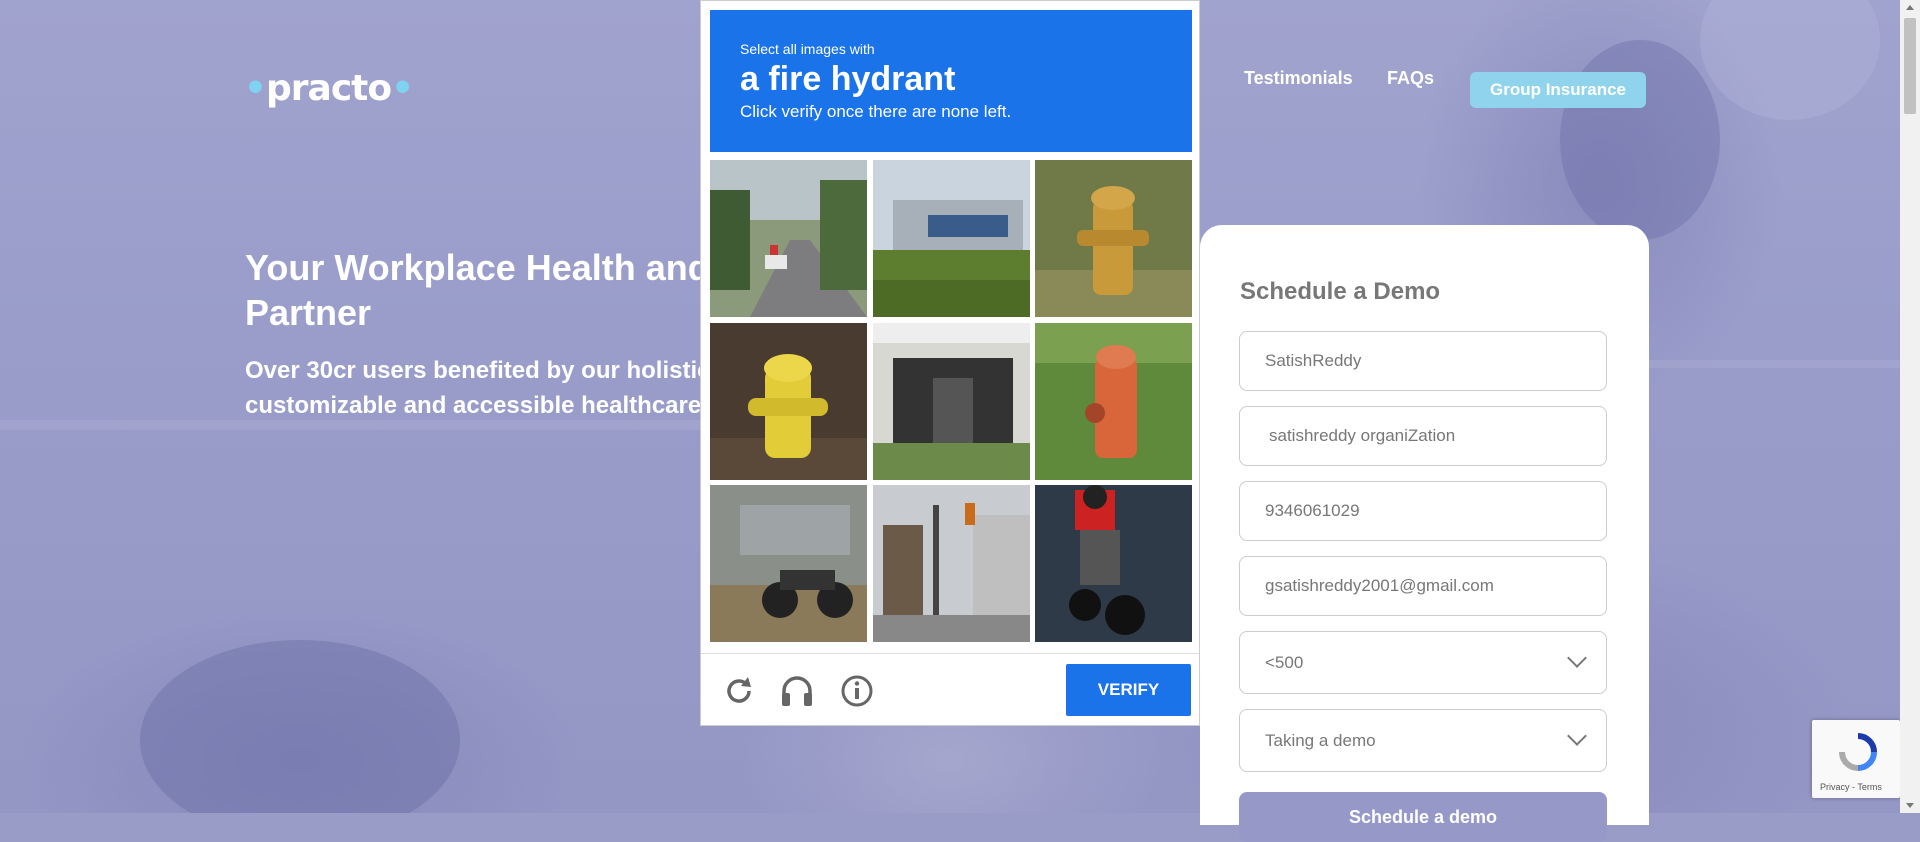  Describe the element at coordinates (300, 726) in the screenshot. I see `background-sofa` at that location.